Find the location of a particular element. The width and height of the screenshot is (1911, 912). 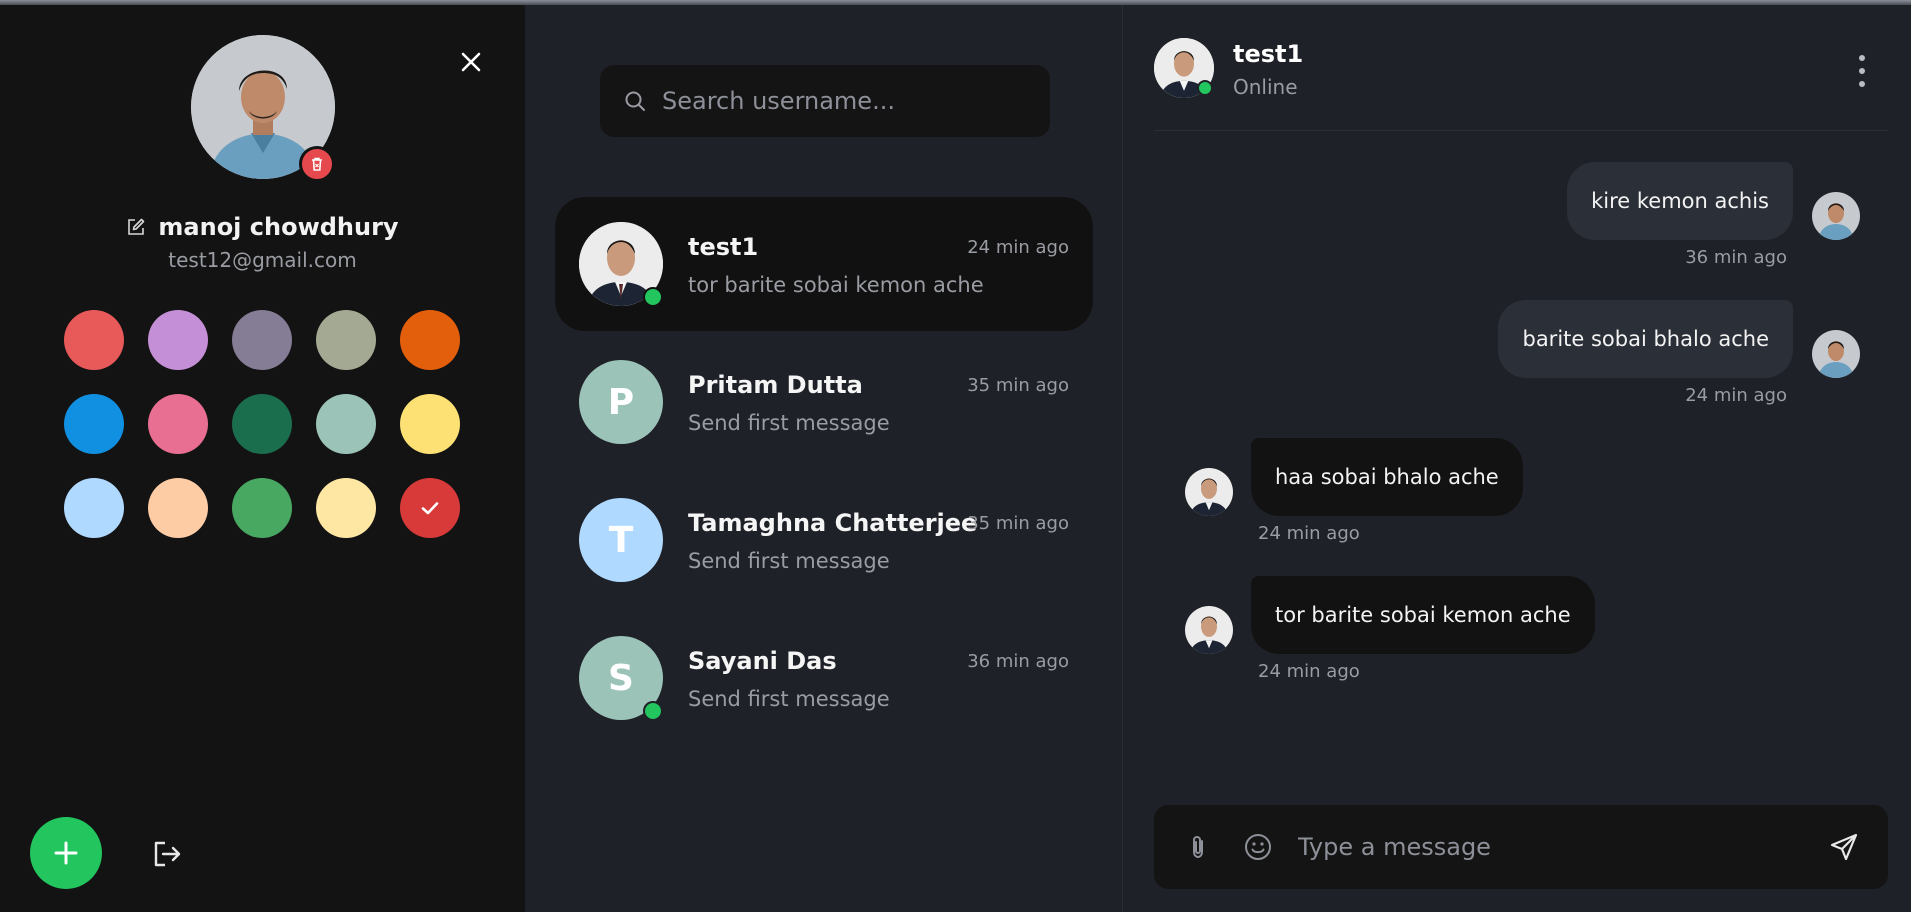

search-icon is located at coordinates (635, 101).